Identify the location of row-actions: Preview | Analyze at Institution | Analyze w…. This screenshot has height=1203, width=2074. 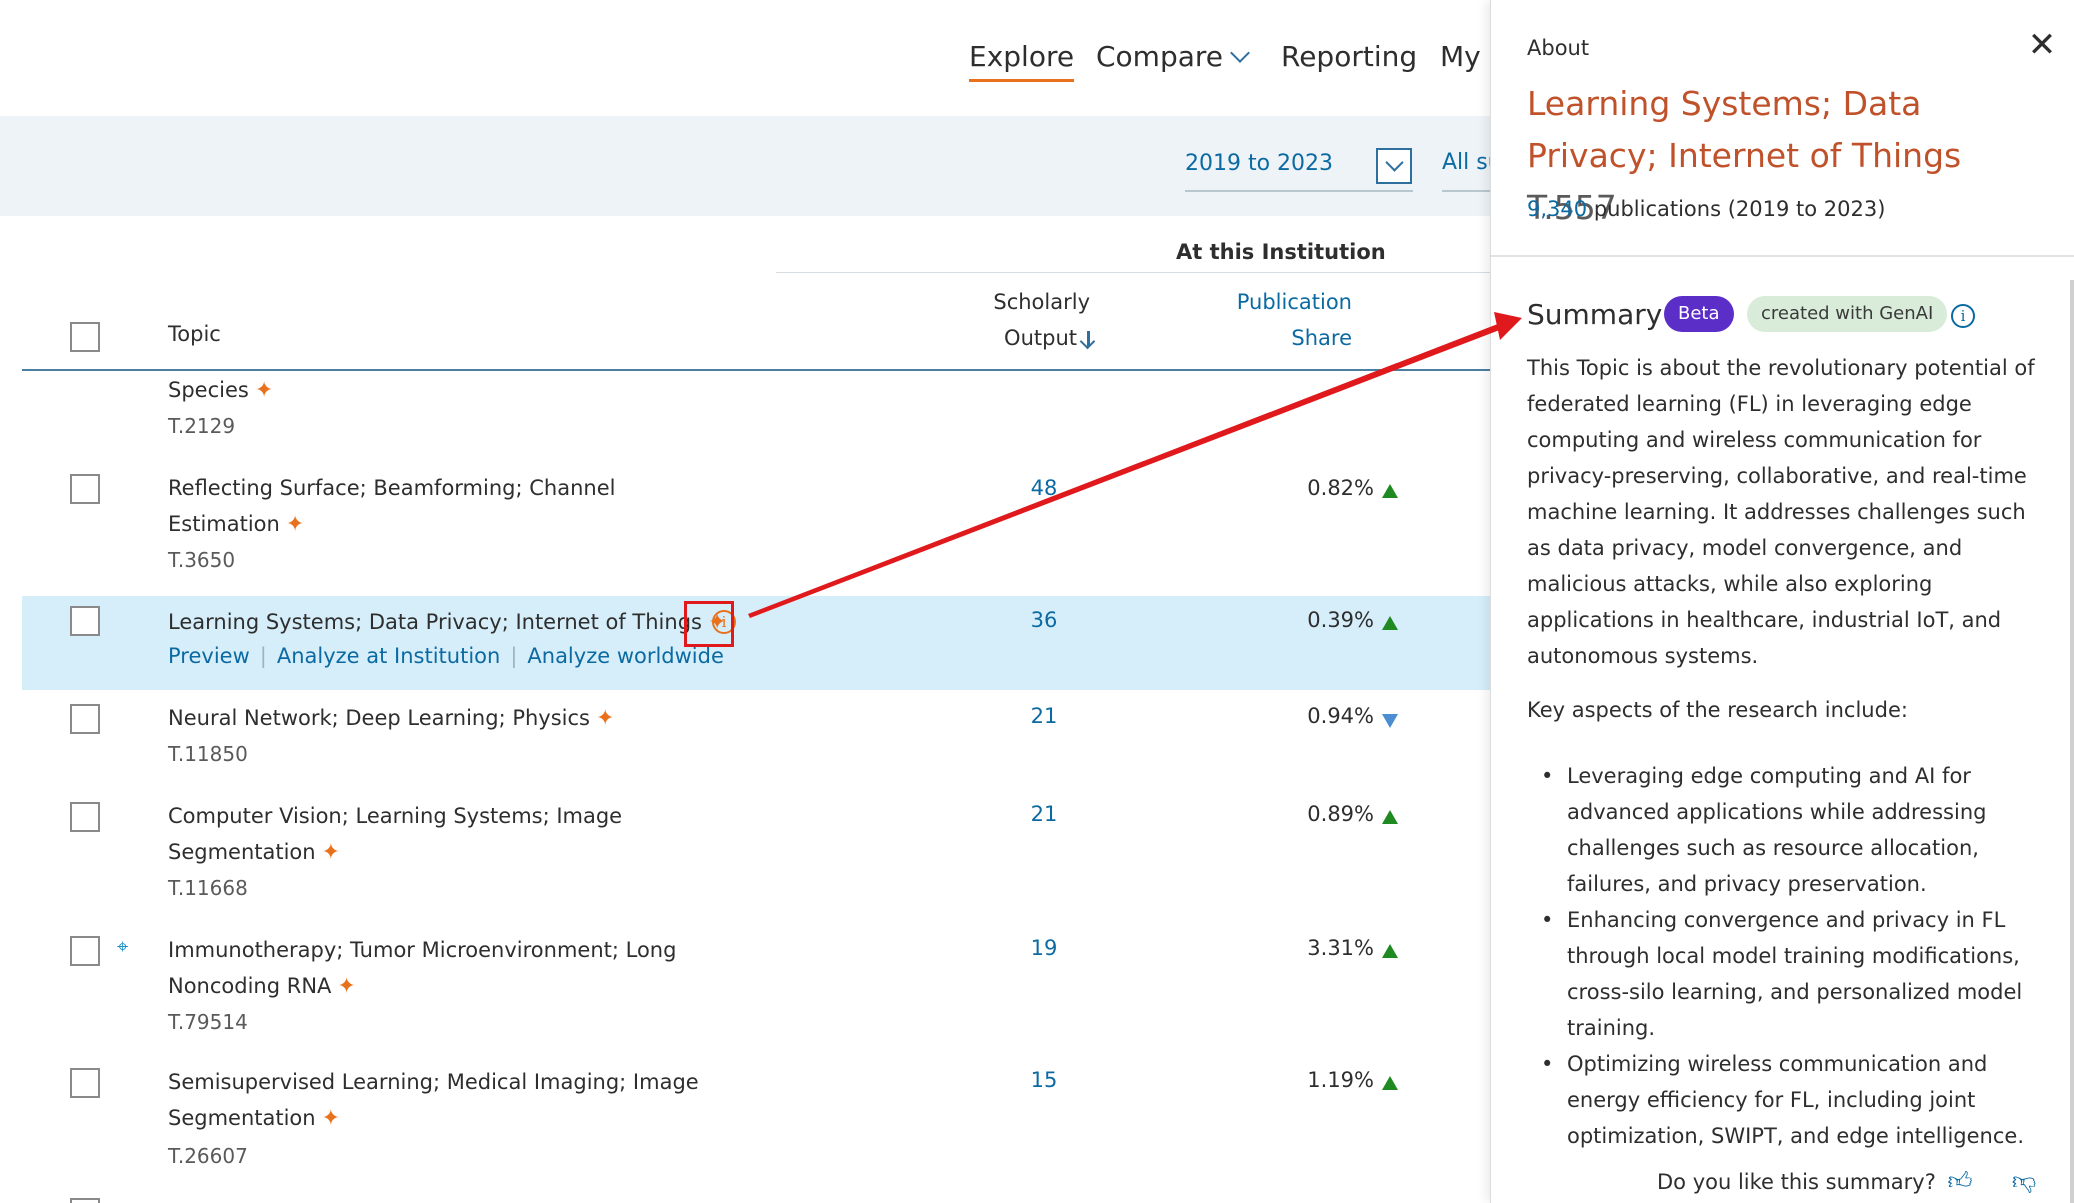
(446, 656).